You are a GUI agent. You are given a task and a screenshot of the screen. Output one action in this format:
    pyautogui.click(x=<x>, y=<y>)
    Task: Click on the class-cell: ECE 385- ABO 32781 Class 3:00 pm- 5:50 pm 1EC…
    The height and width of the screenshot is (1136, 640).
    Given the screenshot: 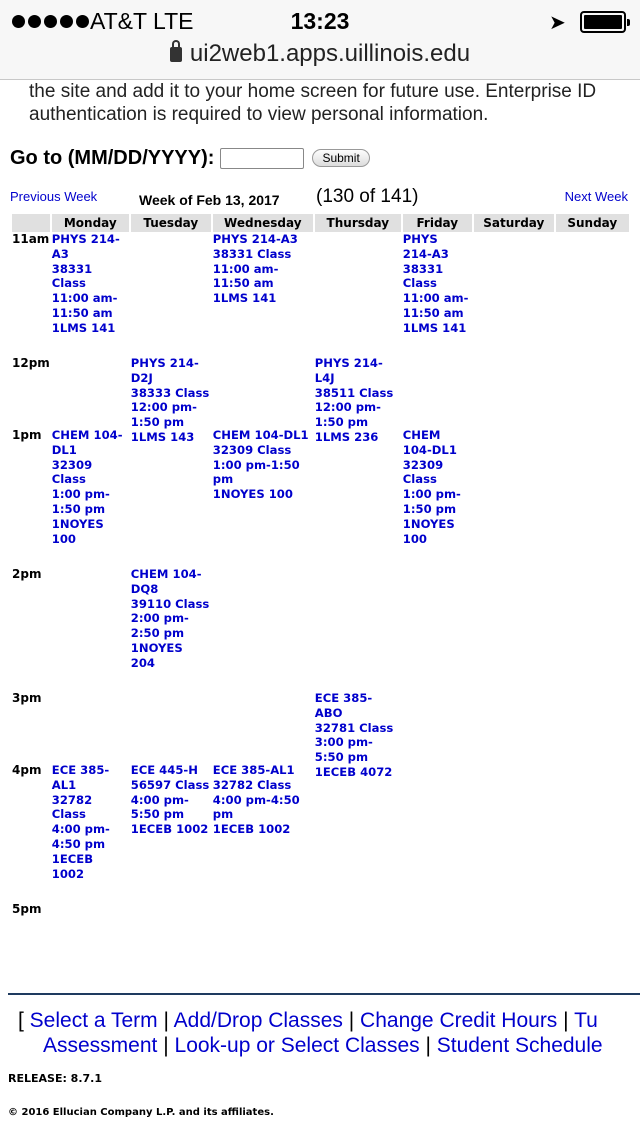 What is the action you would take?
    pyautogui.click(x=358, y=796)
    